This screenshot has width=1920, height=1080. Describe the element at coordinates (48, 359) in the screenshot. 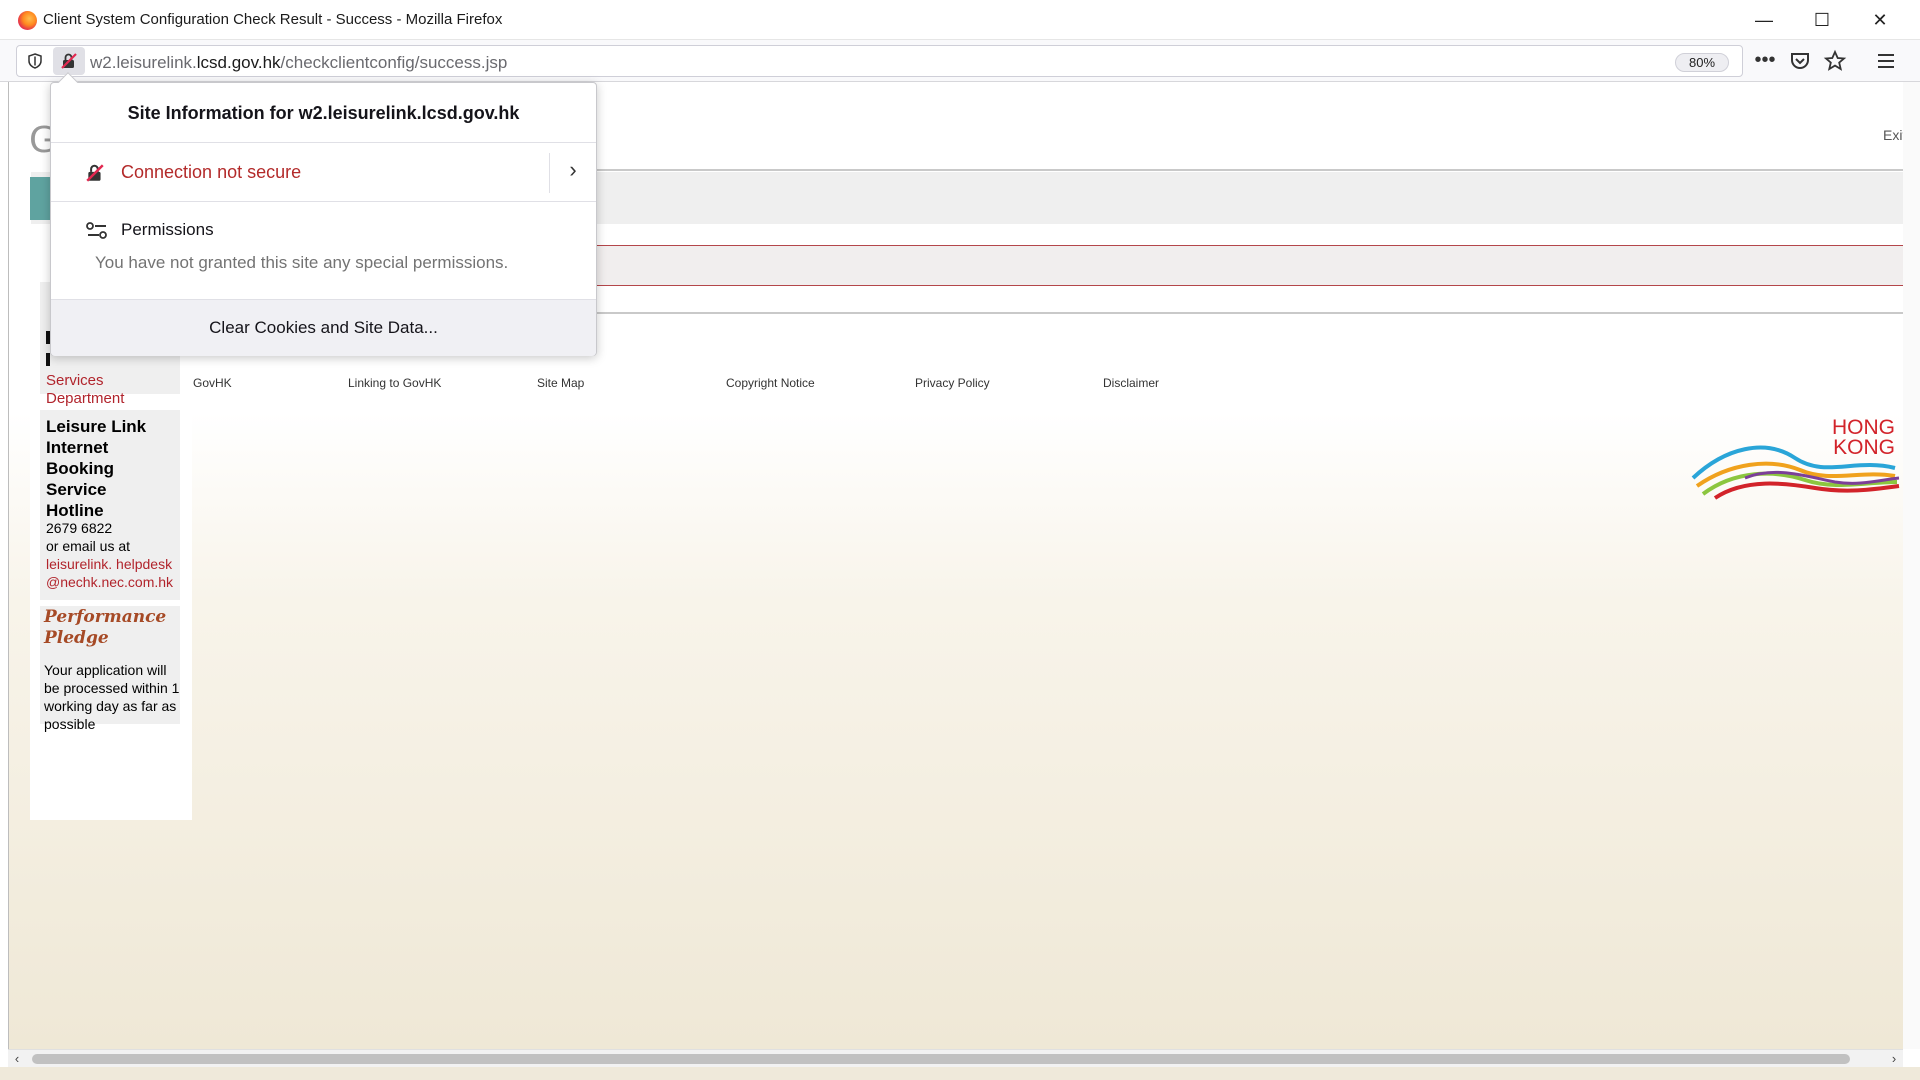

I see `text-fragment` at that location.